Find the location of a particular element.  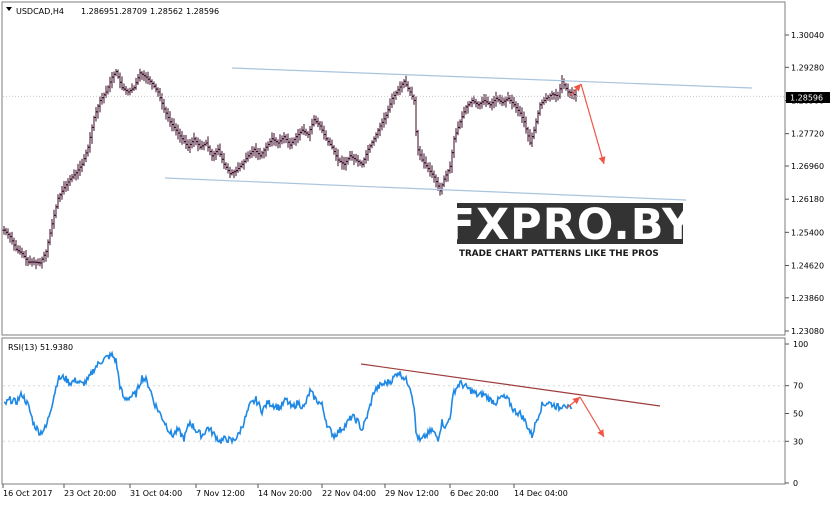

x-tick-label: 14 Nov 20:00 is located at coordinates (285, 493).